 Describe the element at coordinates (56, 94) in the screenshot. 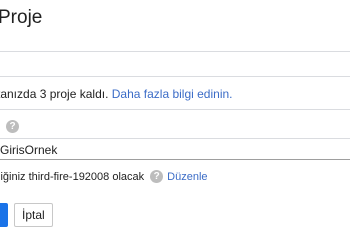

I see `quota-message: tanızda 3 proje kaldı.` at that location.